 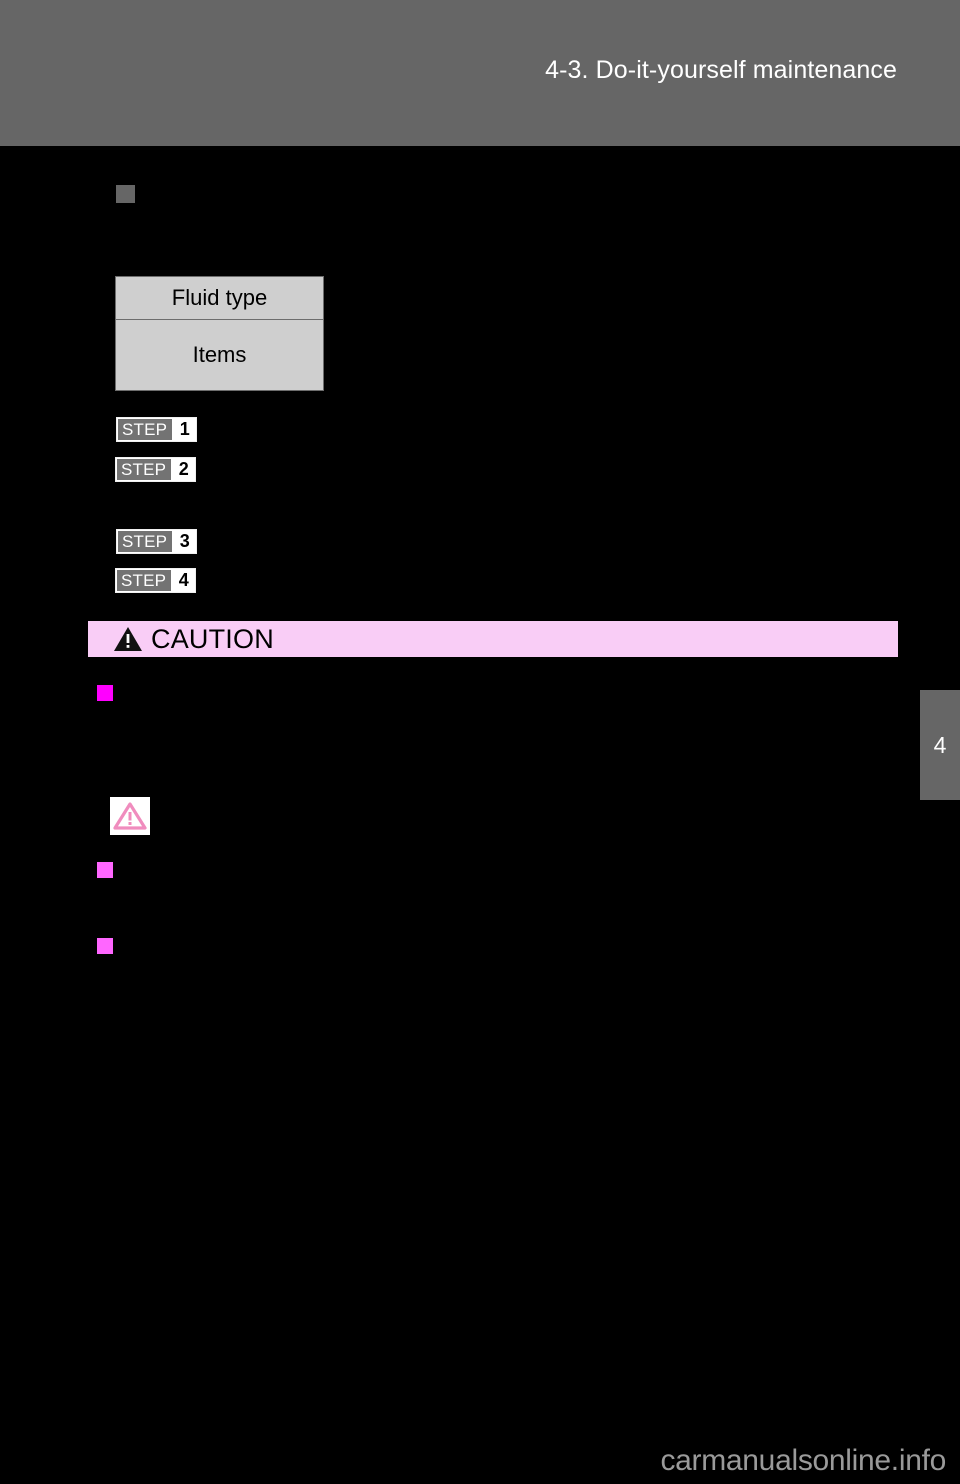 I want to click on table-cell-fluid-type: Fluid type, so click(x=219, y=297).